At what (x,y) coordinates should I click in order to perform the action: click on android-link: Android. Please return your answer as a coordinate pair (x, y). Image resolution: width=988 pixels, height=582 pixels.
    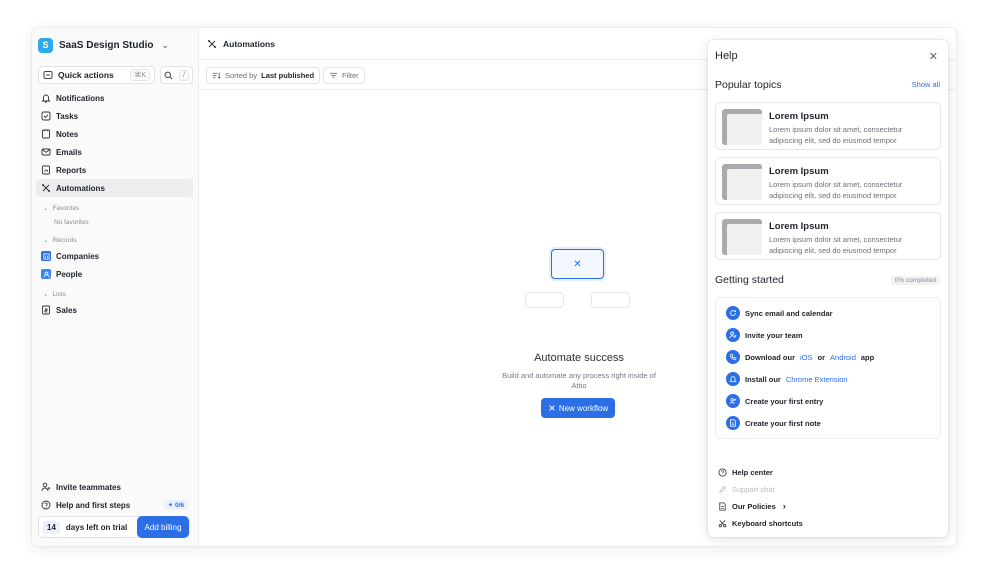
    Looking at the image, I should click on (843, 357).